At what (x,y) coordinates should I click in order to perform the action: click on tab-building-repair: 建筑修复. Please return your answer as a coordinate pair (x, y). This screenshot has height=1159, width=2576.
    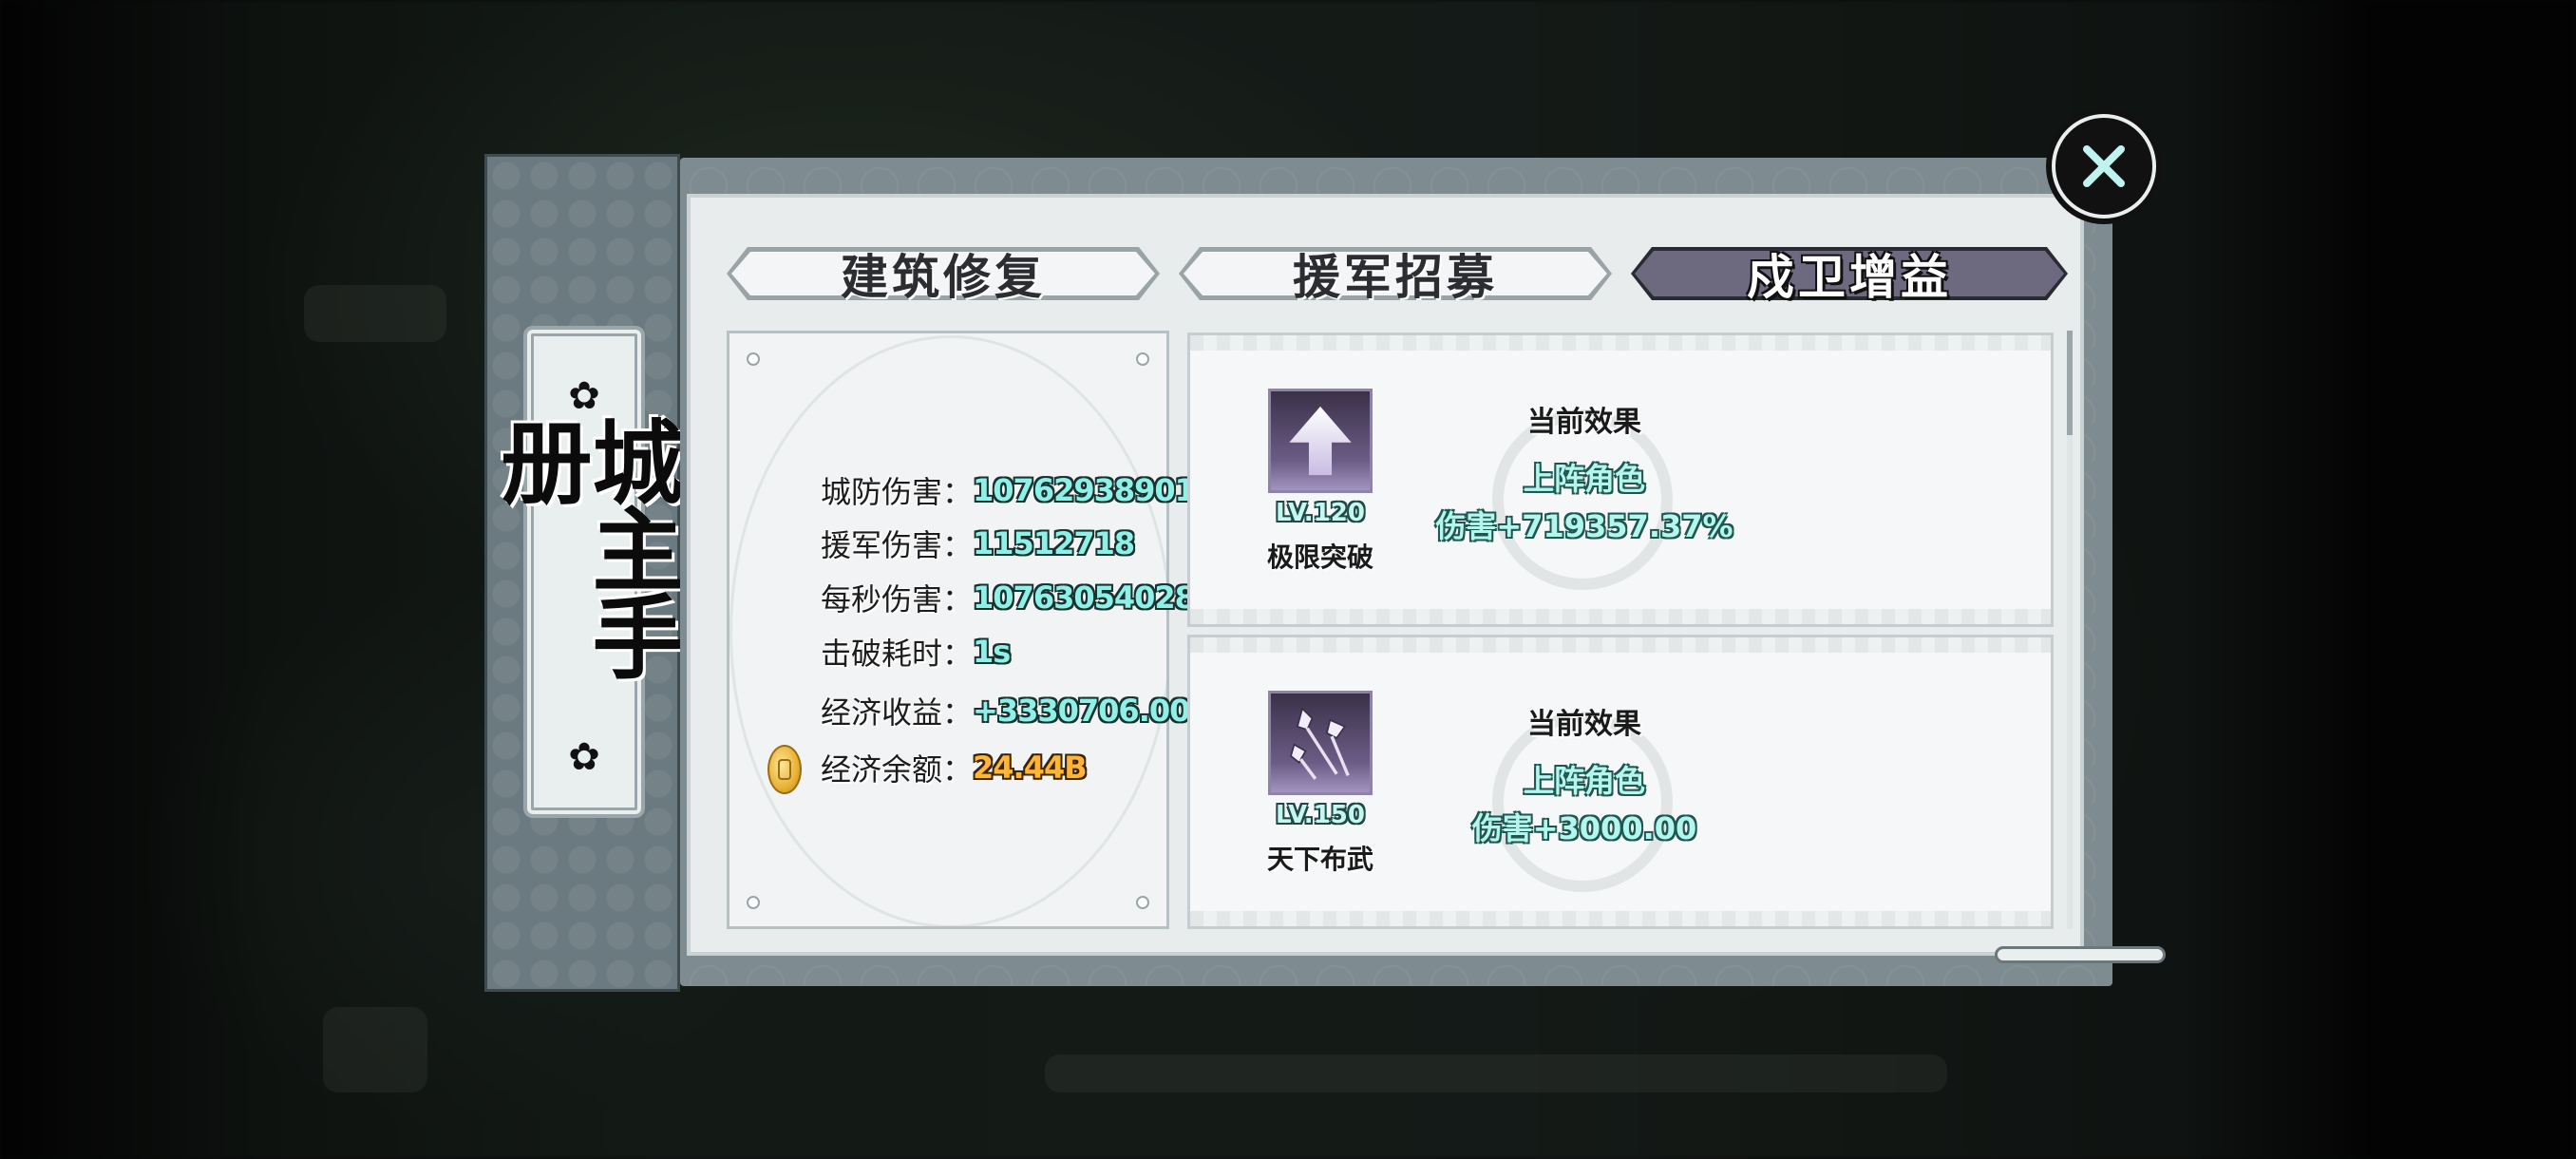
    Looking at the image, I should click on (943, 276).